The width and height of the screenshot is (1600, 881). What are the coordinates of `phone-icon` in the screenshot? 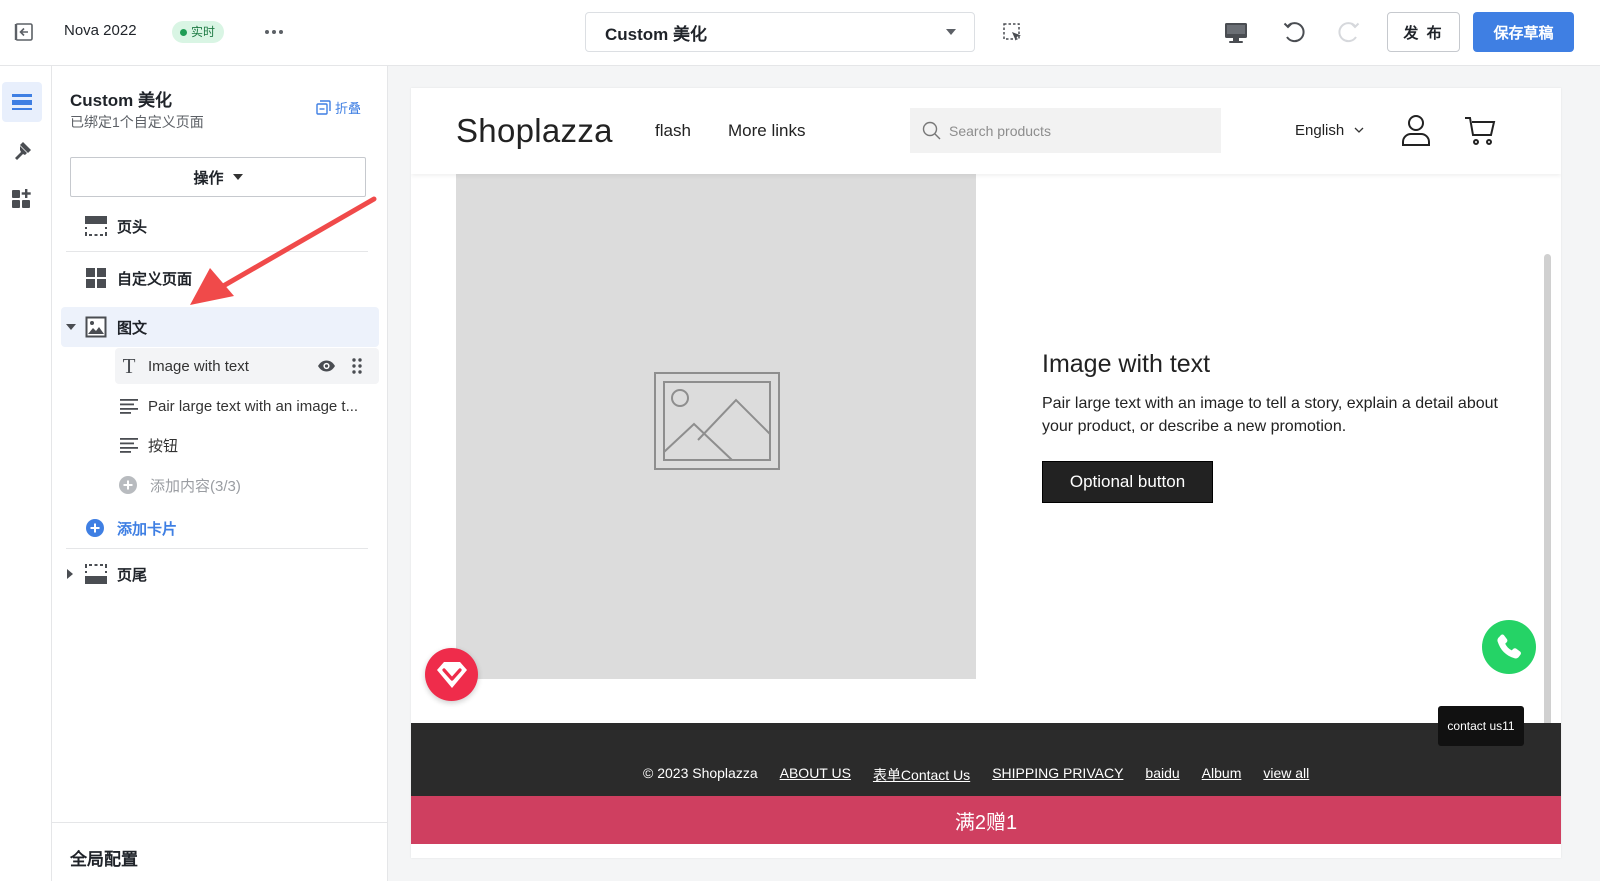 It's located at (1509, 646).